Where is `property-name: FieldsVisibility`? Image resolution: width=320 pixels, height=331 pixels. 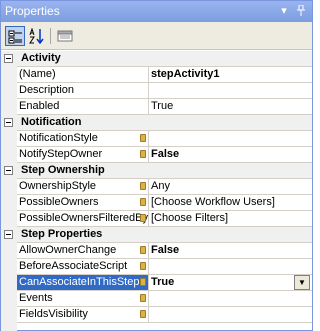
property-name: FieldsVisibility is located at coordinates (83, 314).